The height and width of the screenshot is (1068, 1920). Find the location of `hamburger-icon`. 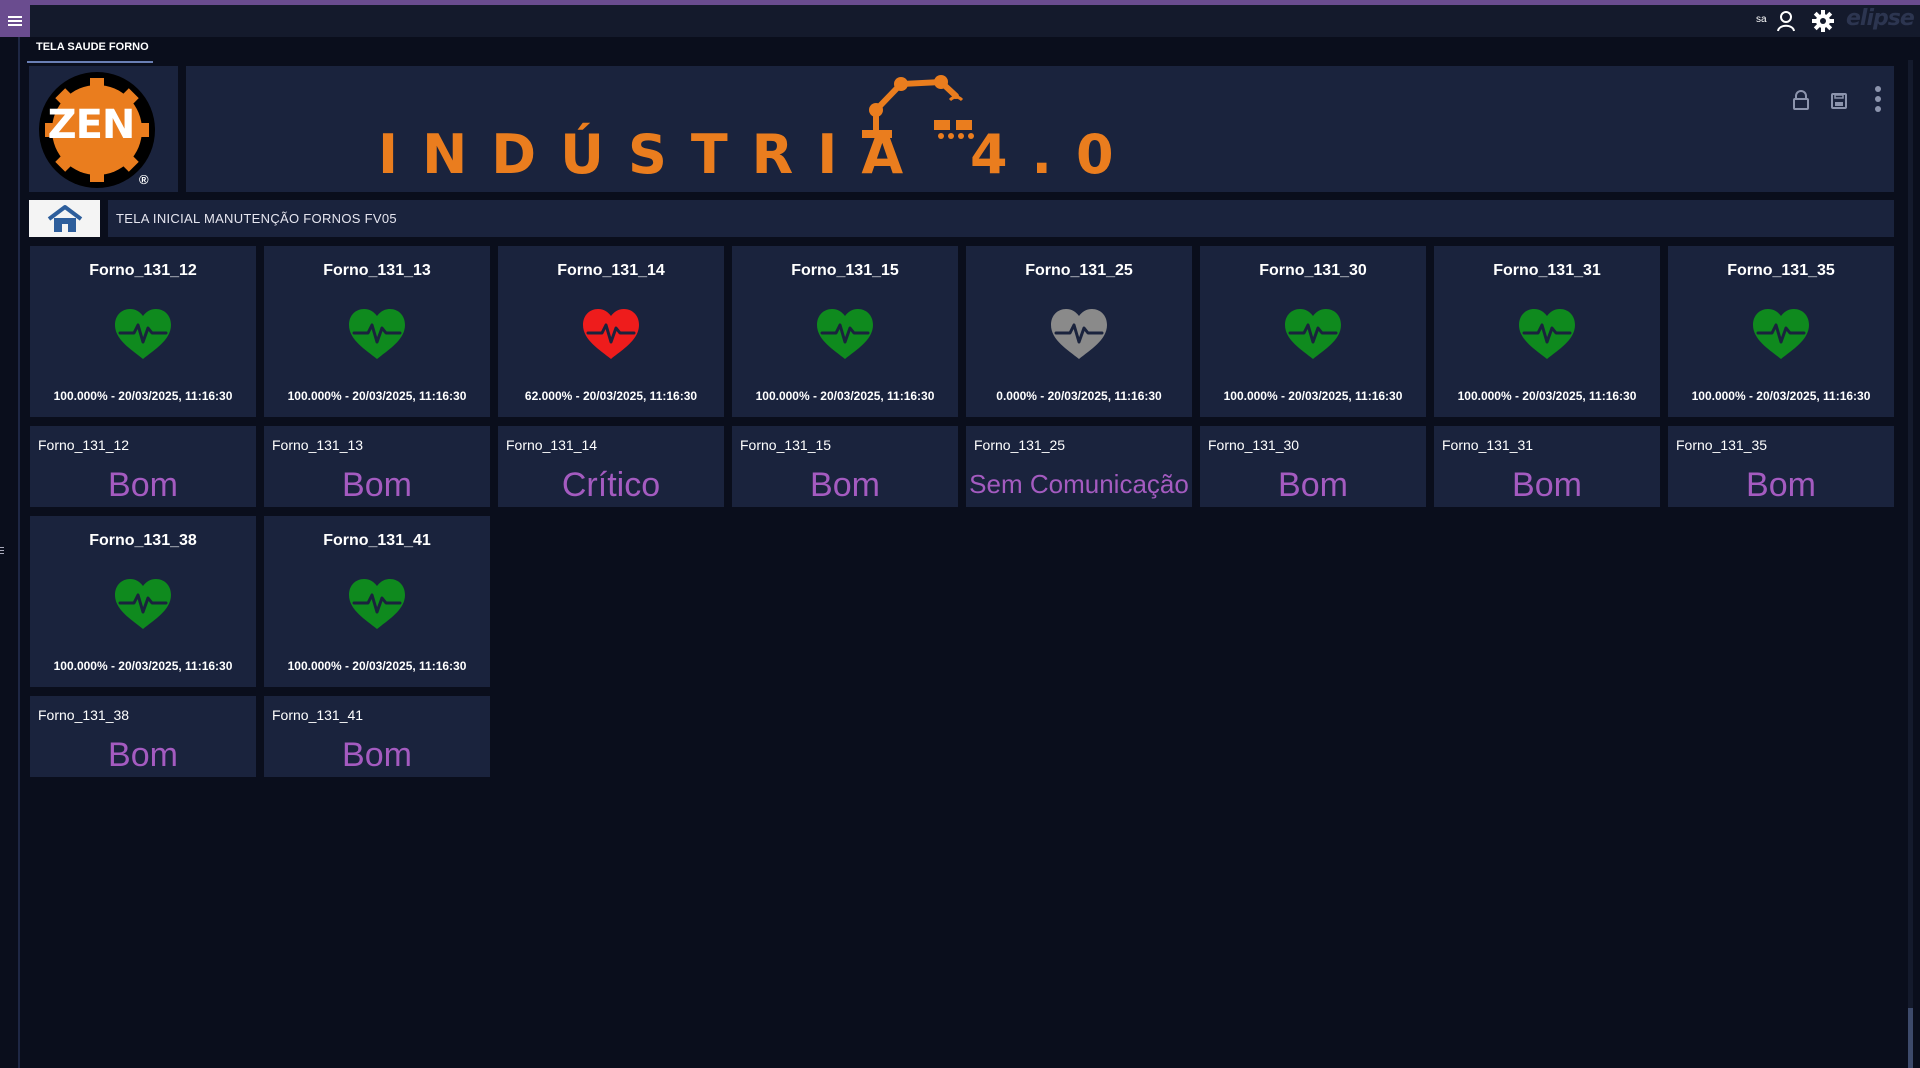

hamburger-icon is located at coordinates (15, 21).